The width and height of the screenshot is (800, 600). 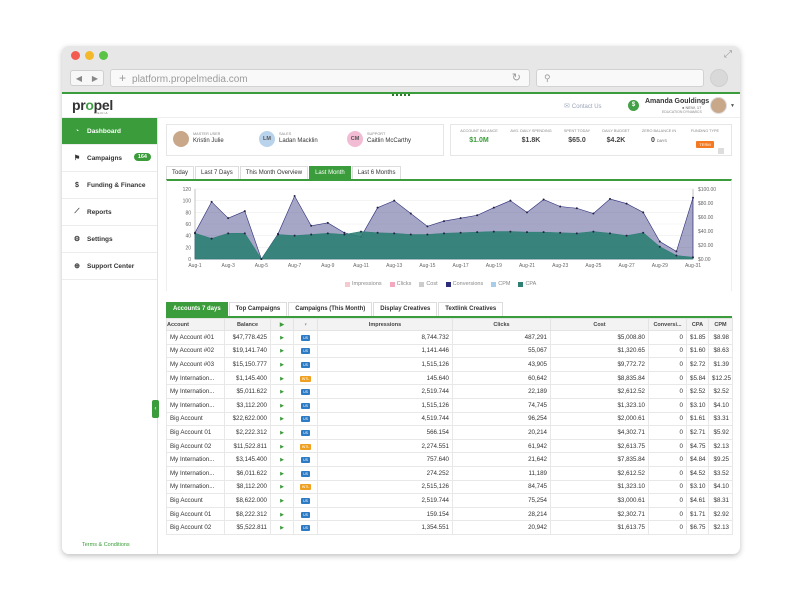 What do you see at coordinates (109, 185) in the screenshot?
I see `sidebar-item-funding-finance: $ Funding & Finance` at bounding box center [109, 185].